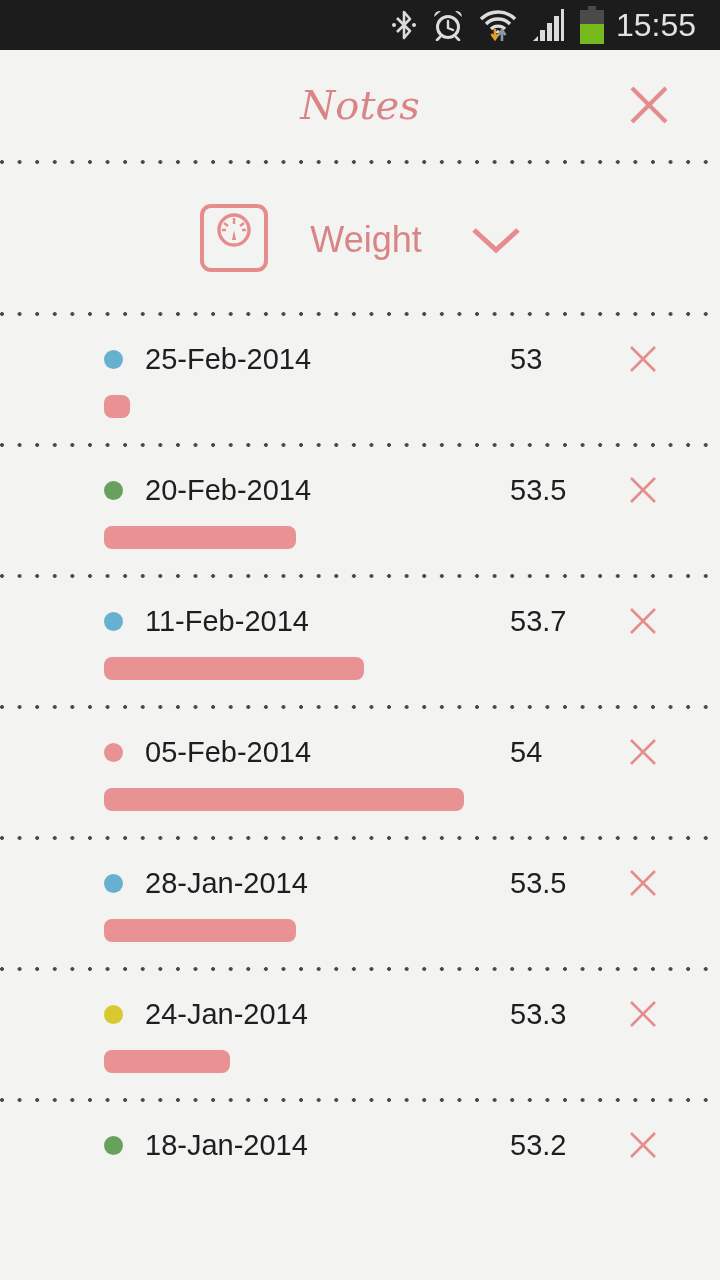  Describe the element at coordinates (227, 1014) in the screenshot. I see `entry-date: 24-Jan-2014` at that location.